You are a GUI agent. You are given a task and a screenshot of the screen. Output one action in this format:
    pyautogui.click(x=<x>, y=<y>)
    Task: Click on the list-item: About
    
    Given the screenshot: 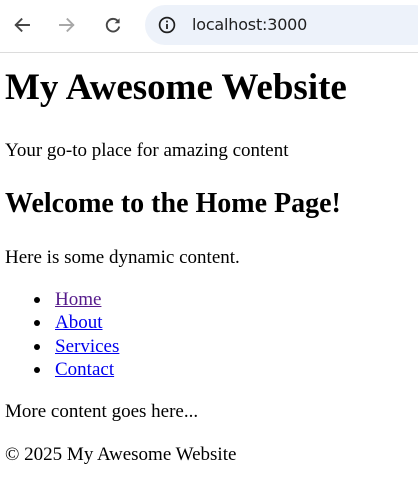 What is the action you would take?
    pyautogui.click(x=59, y=322)
    